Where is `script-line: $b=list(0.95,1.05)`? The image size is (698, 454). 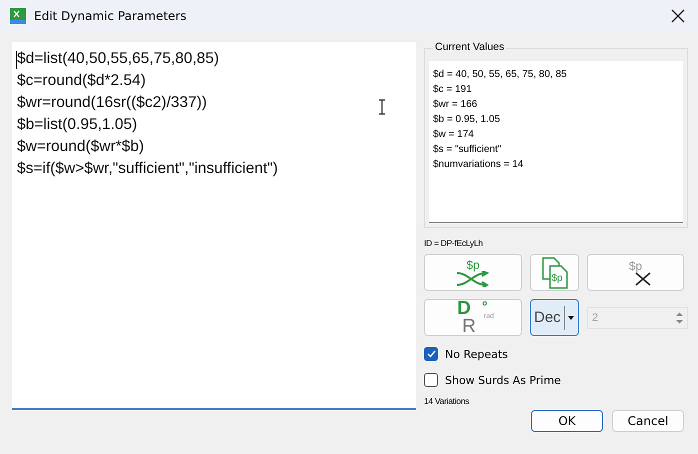
script-line: $b=list(0.95,1.05) is located at coordinates (77, 125).